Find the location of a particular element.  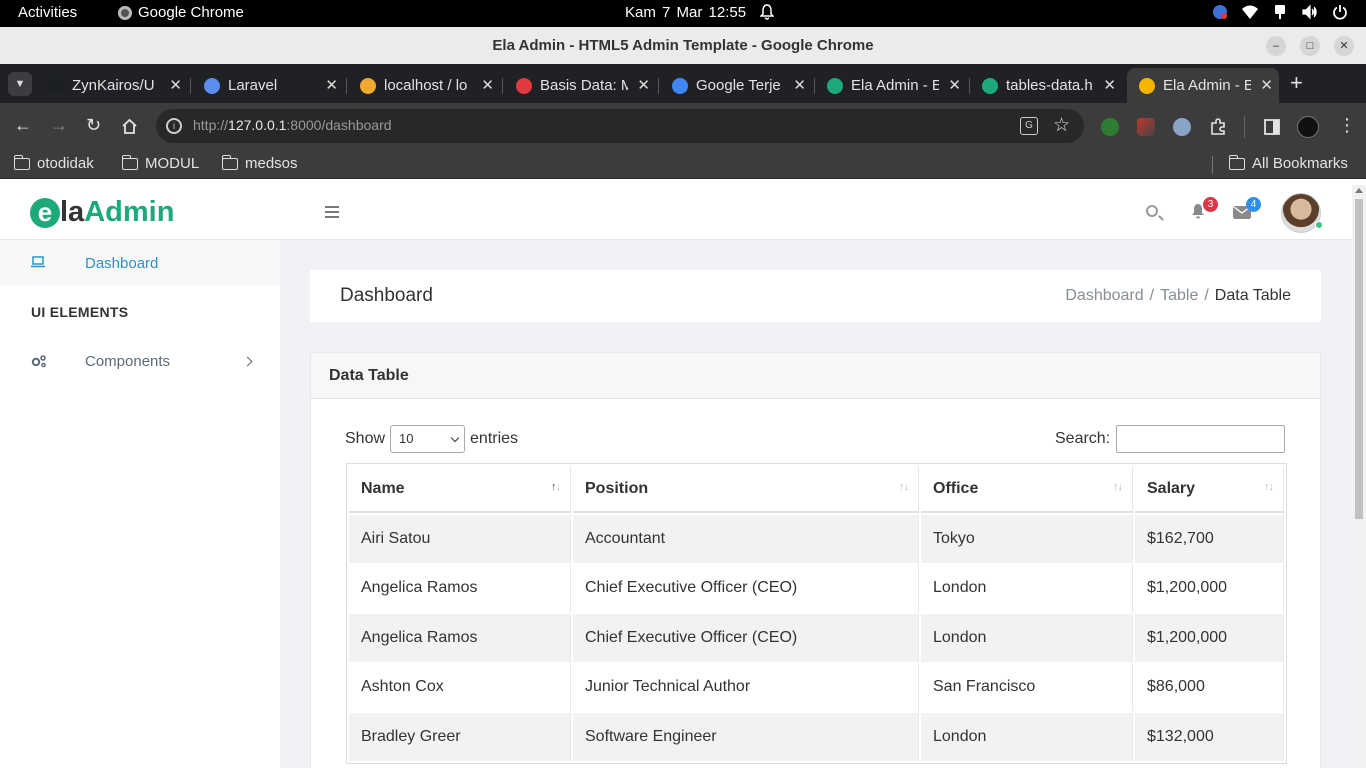

side-panel-icon is located at coordinates (1272, 127).